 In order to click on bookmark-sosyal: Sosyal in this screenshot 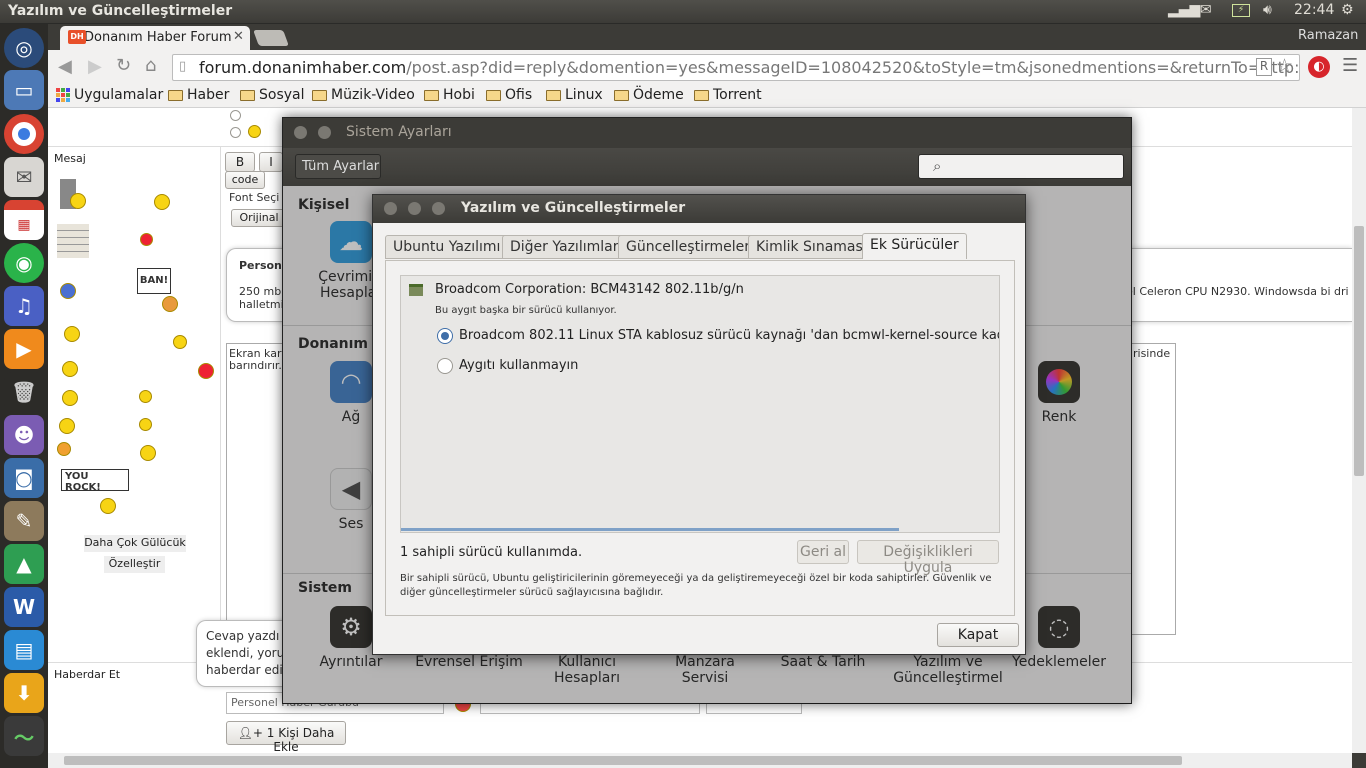, I will do `click(272, 95)`.